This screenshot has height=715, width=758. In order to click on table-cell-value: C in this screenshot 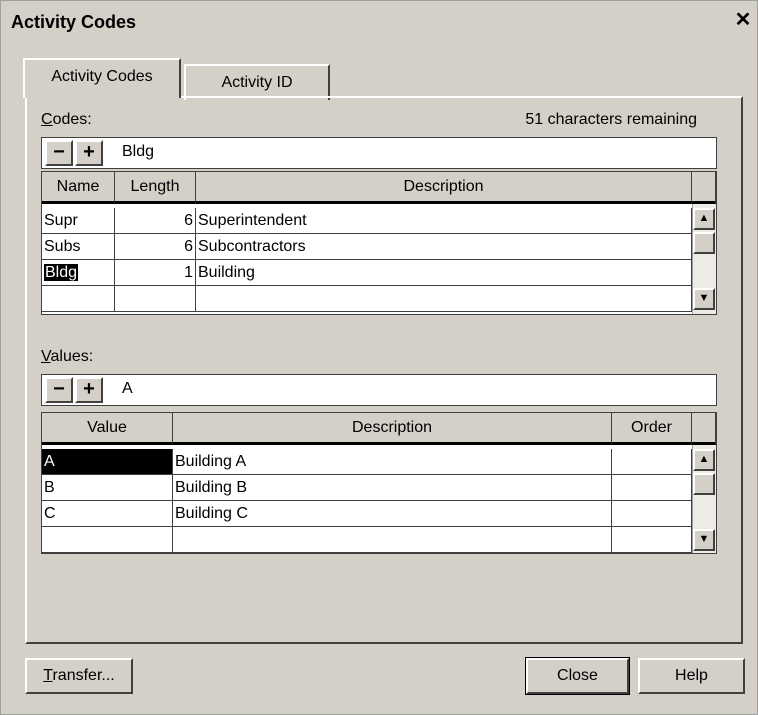, I will do `click(107, 514)`.